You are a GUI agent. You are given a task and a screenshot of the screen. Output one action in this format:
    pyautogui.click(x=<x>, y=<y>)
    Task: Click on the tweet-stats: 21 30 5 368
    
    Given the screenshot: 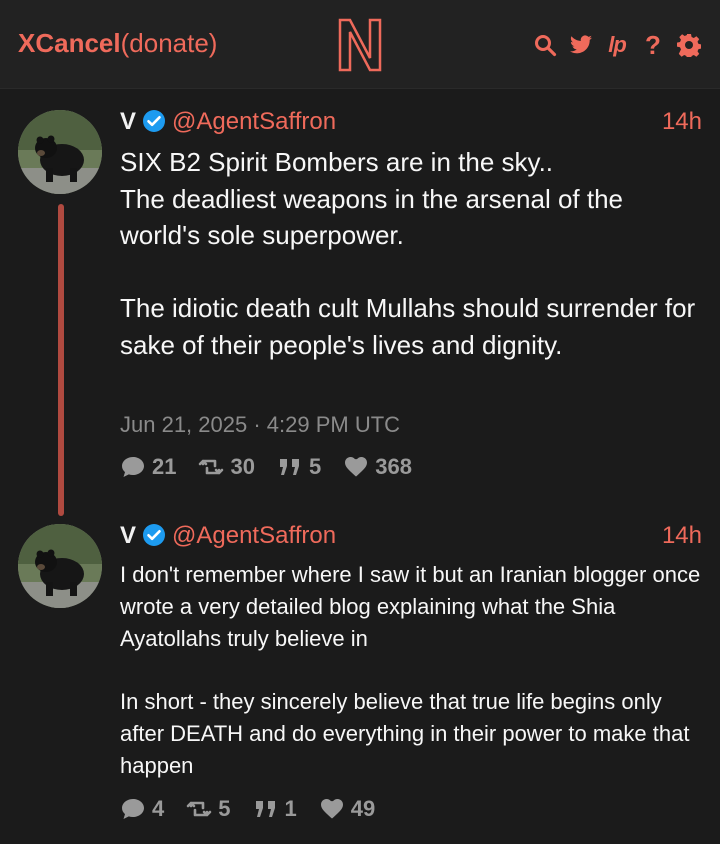 What is the action you would take?
    pyautogui.click(x=266, y=467)
    